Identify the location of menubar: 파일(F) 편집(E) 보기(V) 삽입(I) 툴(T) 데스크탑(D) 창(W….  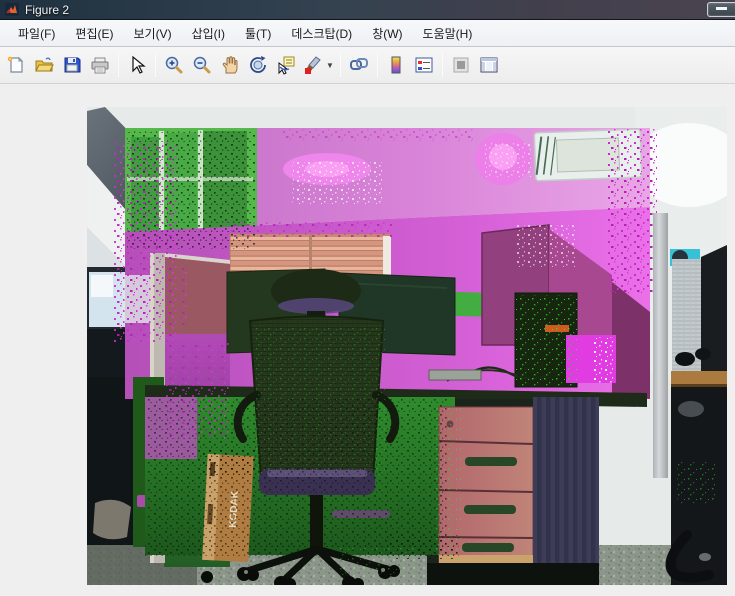
(367, 33).